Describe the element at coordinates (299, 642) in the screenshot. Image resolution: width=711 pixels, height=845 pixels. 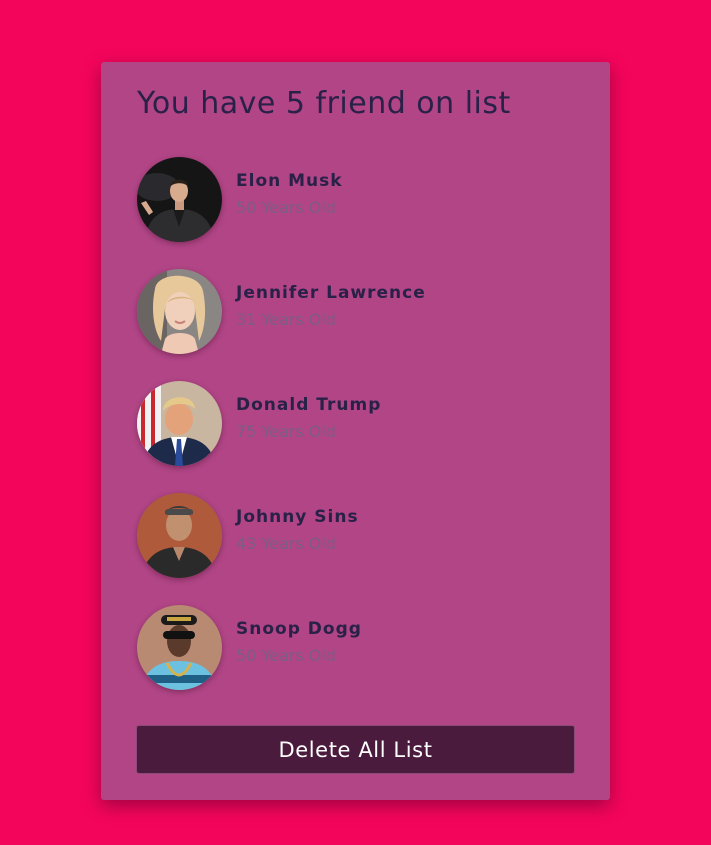
I see `friend-info: Snoop Dogg 50 Years Old` at that location.